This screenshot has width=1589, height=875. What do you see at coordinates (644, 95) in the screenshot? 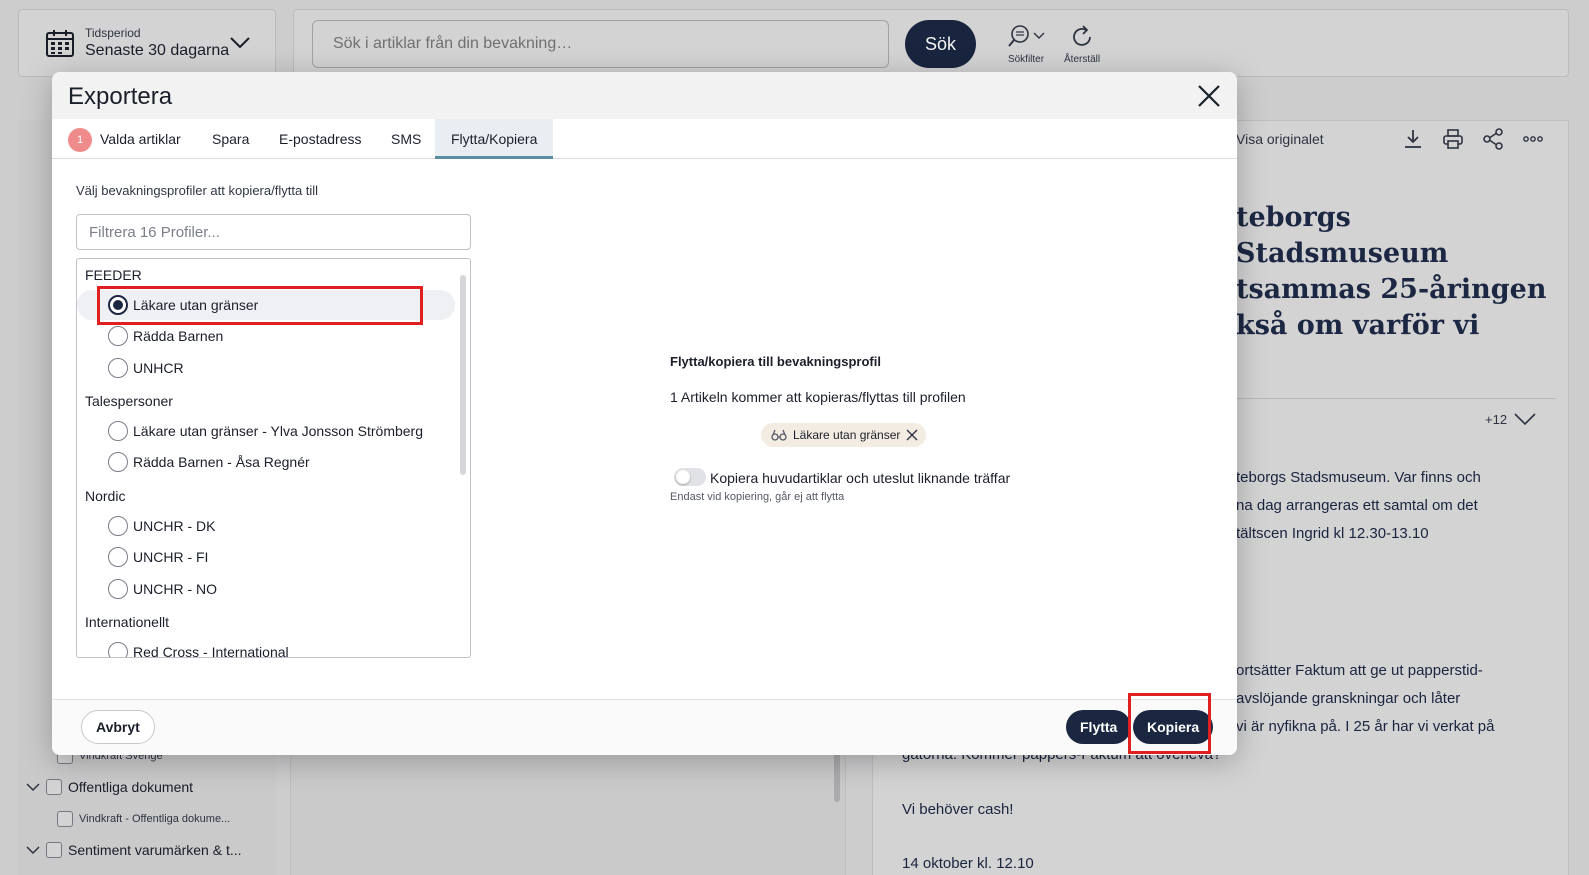
I see `dialog-header: Exportera` at bounding box center [644, 95].